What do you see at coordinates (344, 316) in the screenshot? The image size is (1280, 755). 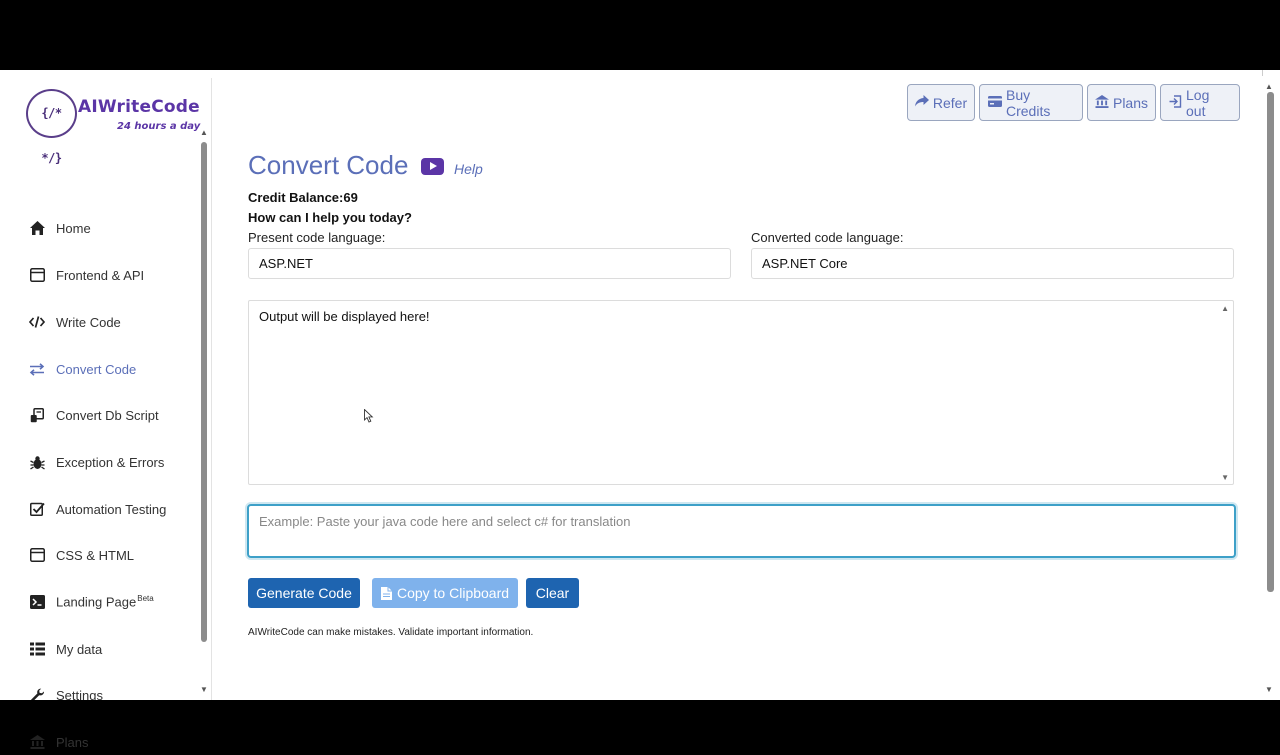 I see `output-text: Output will be displayed here!` at bounding box center [344, 316].